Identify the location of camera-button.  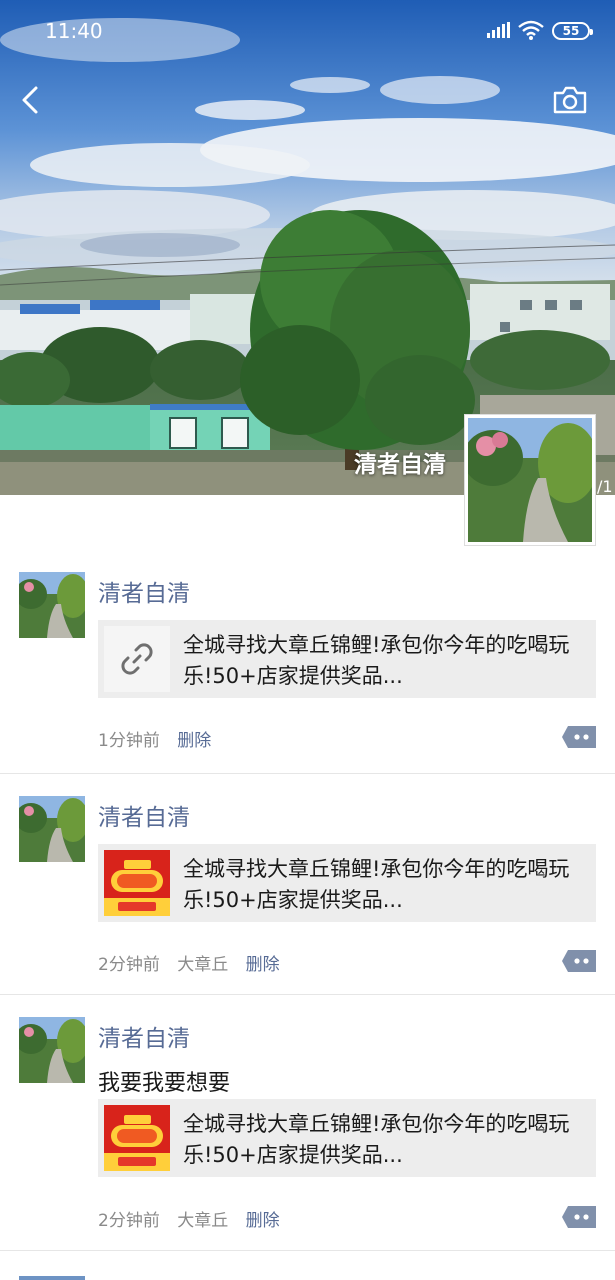
(570, 100).